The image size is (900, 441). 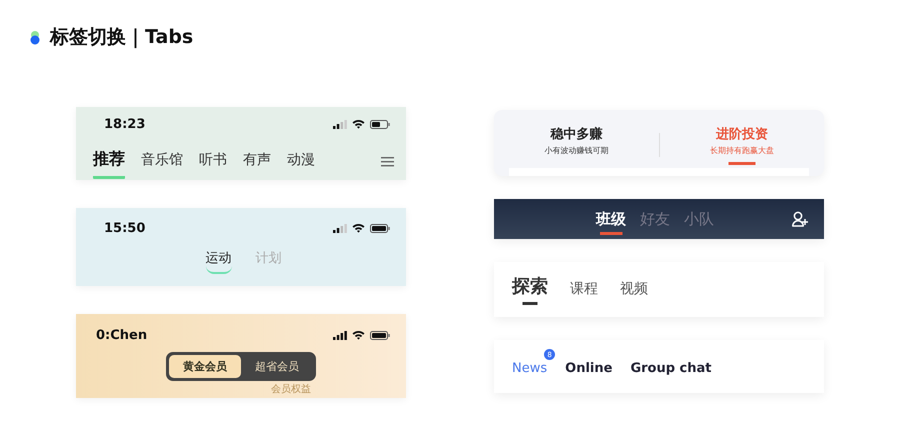 I want to click on tab: 课程, so click(x=584, y=292).